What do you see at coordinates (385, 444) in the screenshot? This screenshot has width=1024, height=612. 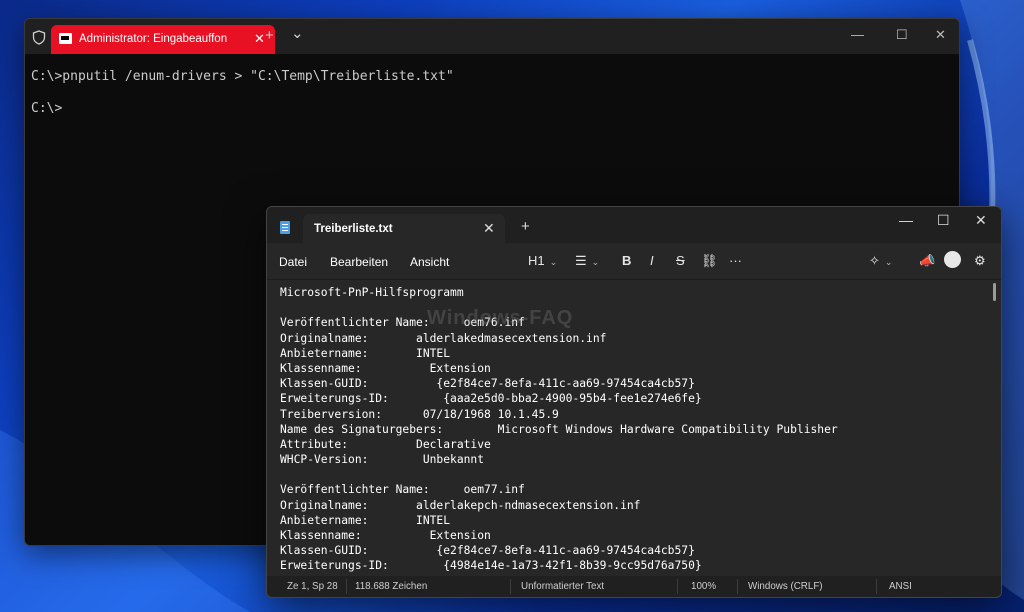 I see `text-line: Attribute: Declarative` at bounding box center [385, 444].